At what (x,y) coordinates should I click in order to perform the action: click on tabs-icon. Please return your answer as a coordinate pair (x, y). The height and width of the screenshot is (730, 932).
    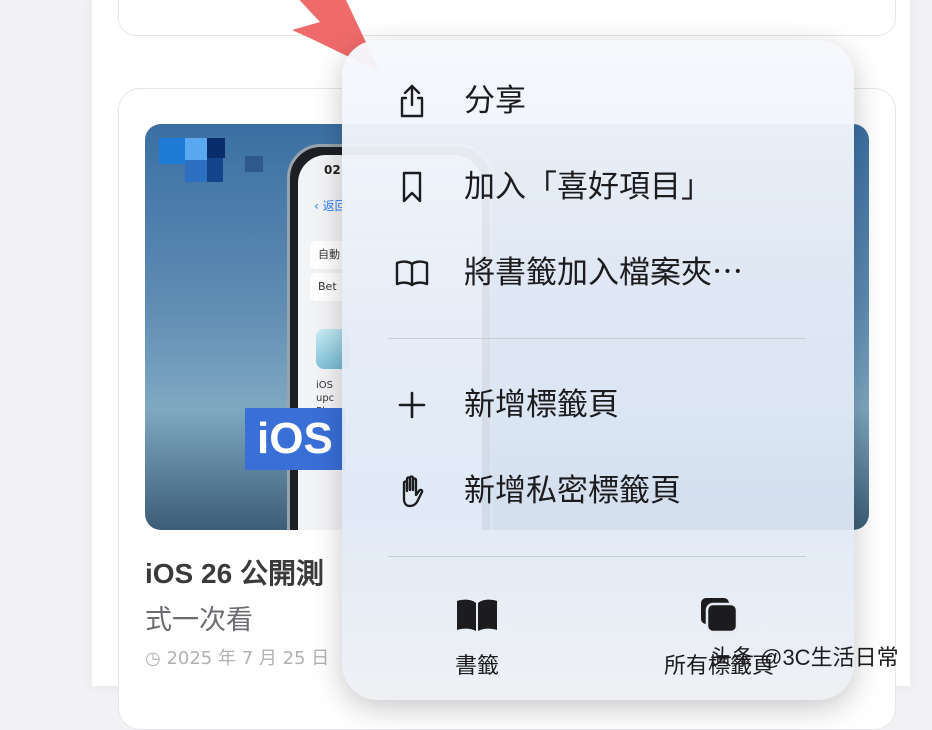
    Looking at the image, I should click on (720, 616).